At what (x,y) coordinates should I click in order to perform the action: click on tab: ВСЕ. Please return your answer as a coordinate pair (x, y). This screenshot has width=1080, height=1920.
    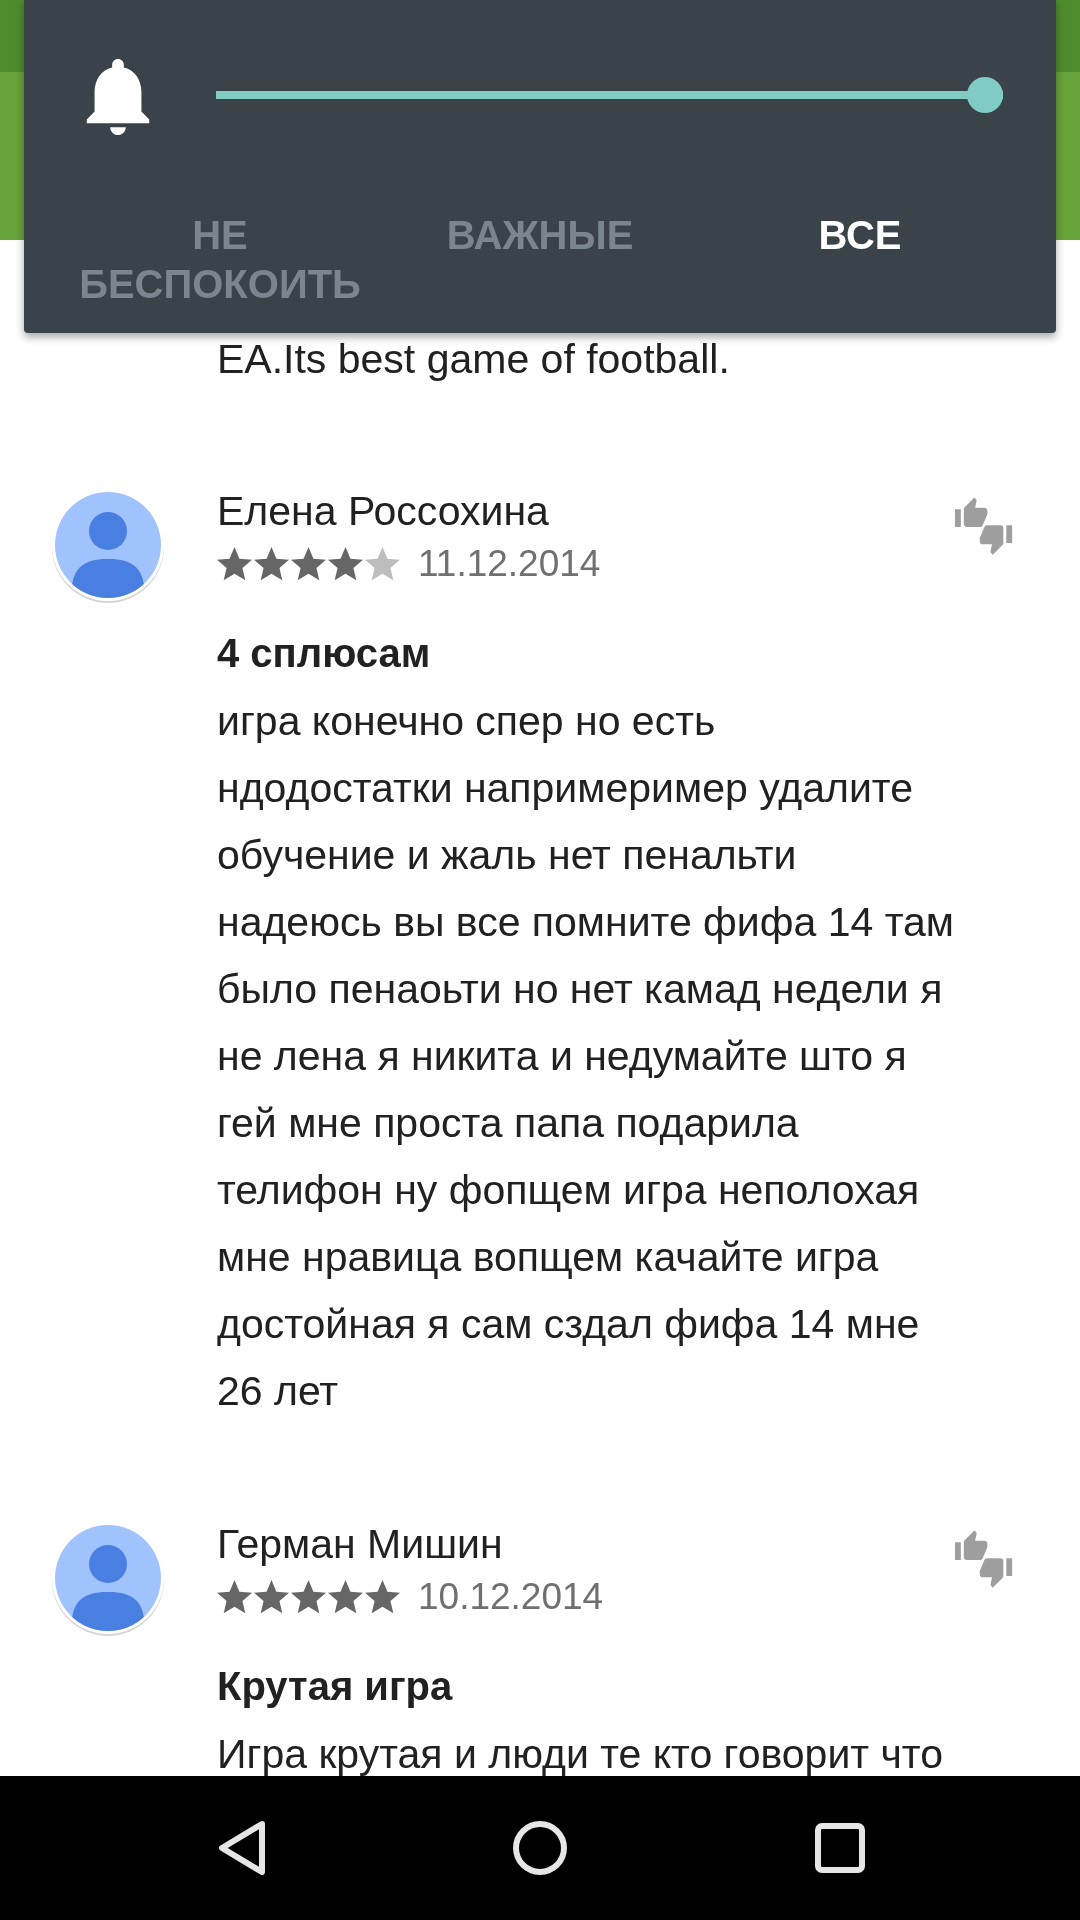
    Looking at the image, I should click on (860, 235).